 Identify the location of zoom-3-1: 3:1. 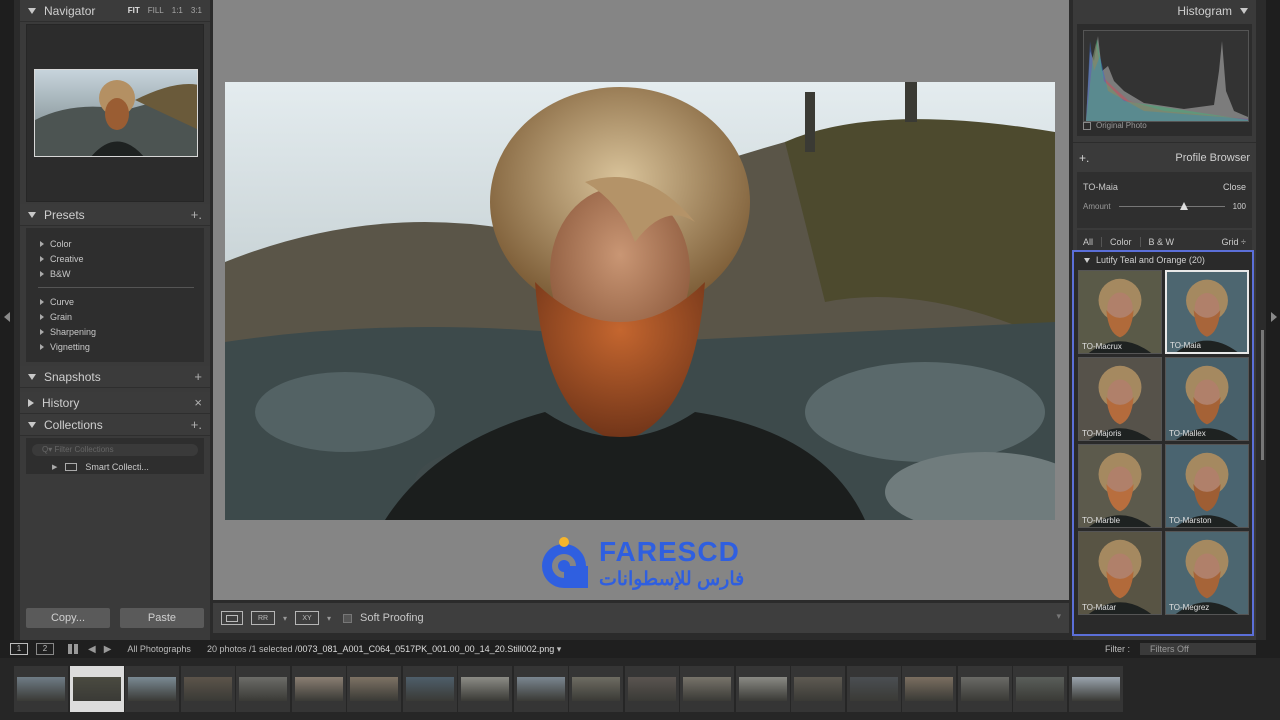
(196, 10).